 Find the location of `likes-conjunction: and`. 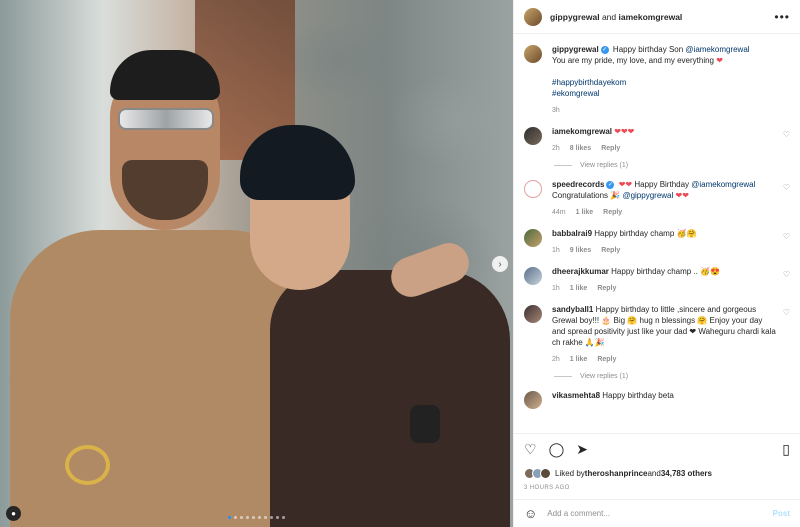

likes-conjunction: and is located at coordinates (654, 473).